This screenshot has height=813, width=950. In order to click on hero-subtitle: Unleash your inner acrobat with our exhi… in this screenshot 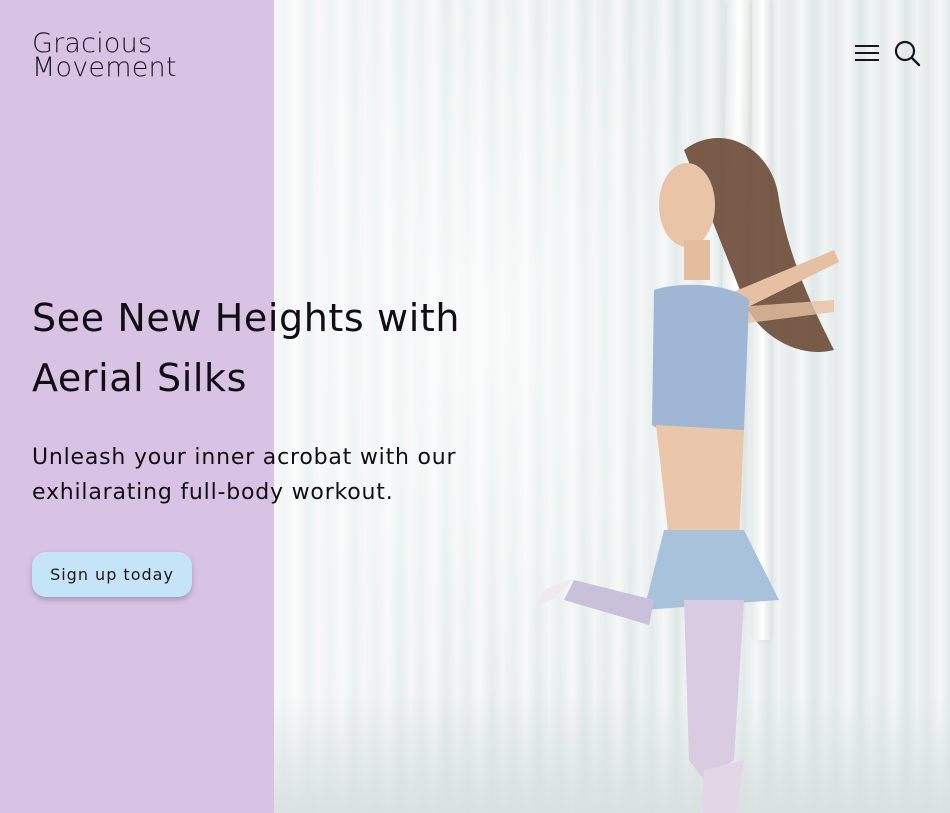, I will do `click(244, 475)`.